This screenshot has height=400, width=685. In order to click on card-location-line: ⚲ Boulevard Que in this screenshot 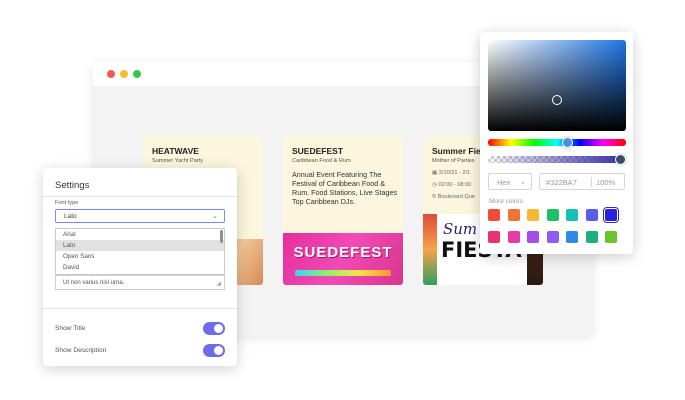, I will do `click(453, 197)`.